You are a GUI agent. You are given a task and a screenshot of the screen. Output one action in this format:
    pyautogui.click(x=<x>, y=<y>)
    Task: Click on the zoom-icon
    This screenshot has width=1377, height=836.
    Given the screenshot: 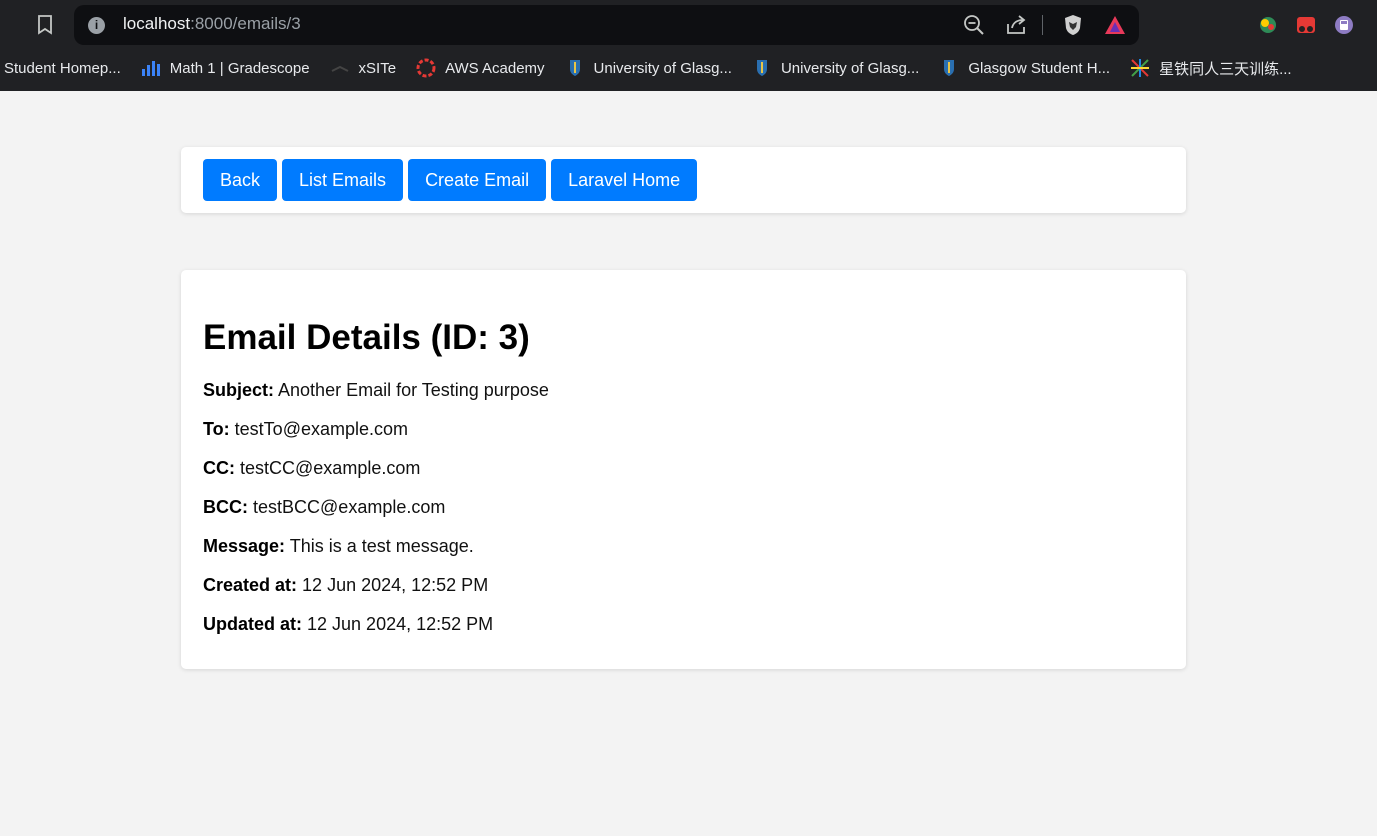 What is the action you would take?
    pyautogui.click(x=974, y=25)
    